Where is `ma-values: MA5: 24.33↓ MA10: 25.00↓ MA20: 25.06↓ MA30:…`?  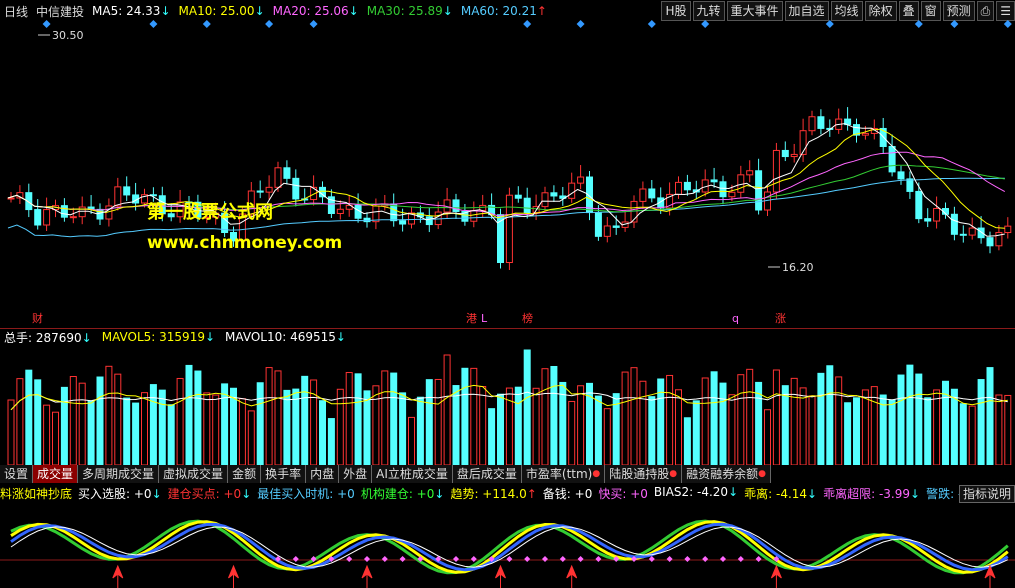
ma-values: MA5: 24.33↓ MA10: 25.00↓ MA20: 25.06↓ MA30:… is located at coordinates (323, 11).